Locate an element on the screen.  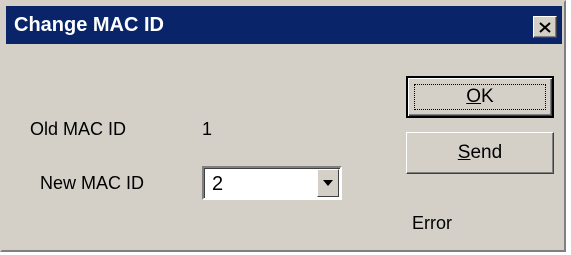
dialog-title: Change MAC ID is located at coordinates (89, 25).